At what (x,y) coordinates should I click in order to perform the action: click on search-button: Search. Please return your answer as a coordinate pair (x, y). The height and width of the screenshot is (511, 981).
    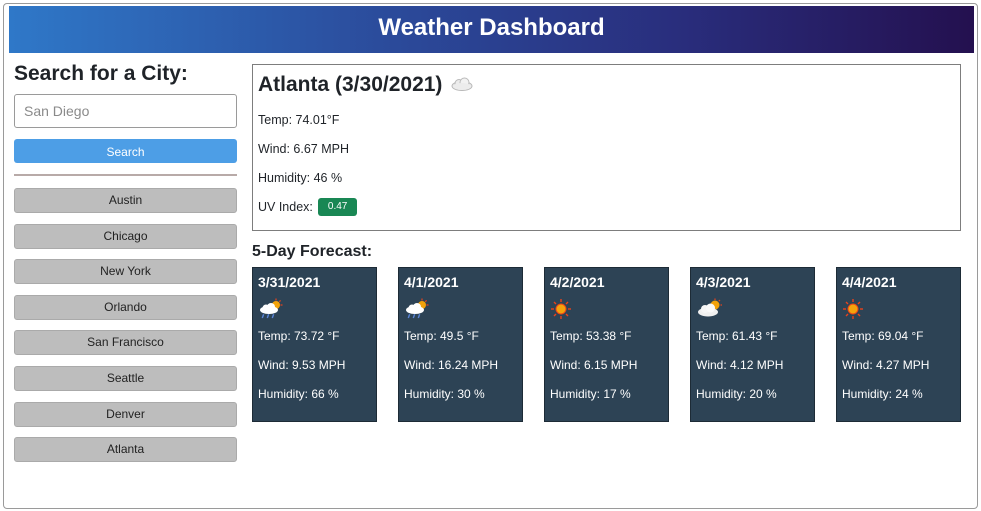
    Looking at the image, I should click on (125, 151).